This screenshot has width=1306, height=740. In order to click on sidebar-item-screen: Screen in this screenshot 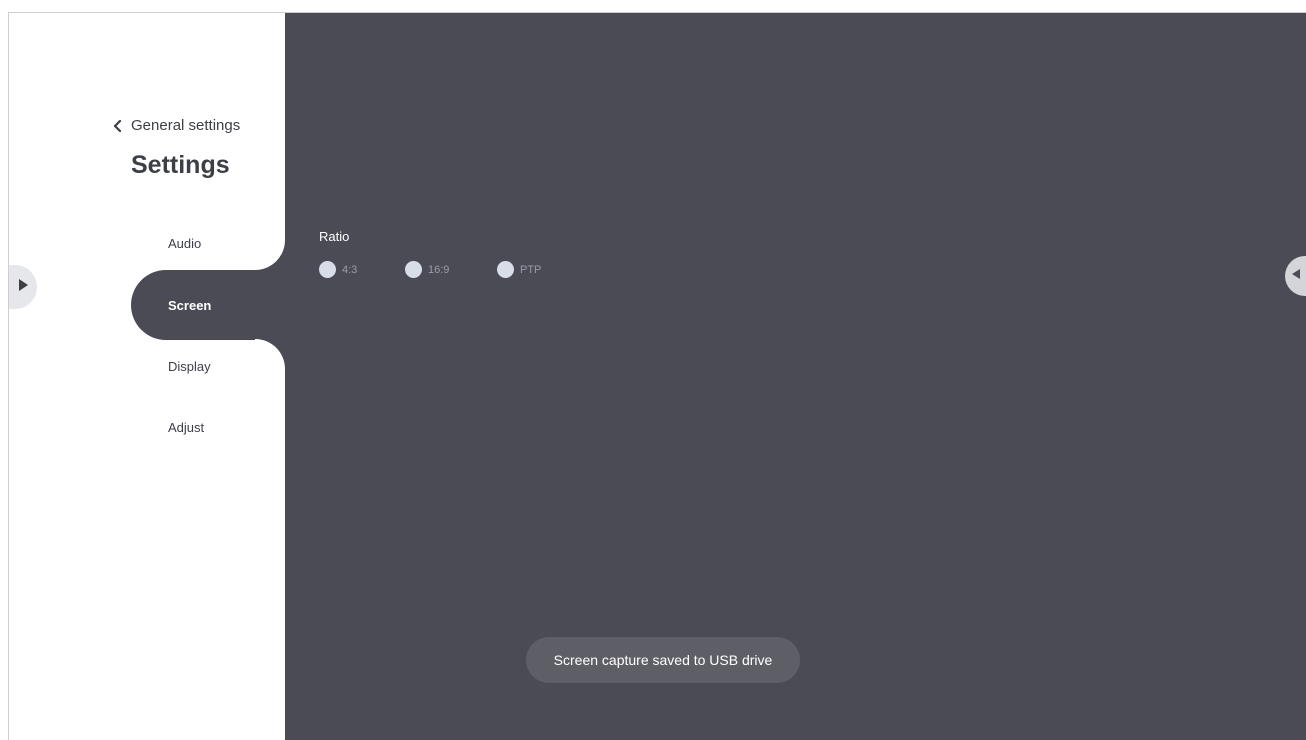, I will do `click(208, 305)`.